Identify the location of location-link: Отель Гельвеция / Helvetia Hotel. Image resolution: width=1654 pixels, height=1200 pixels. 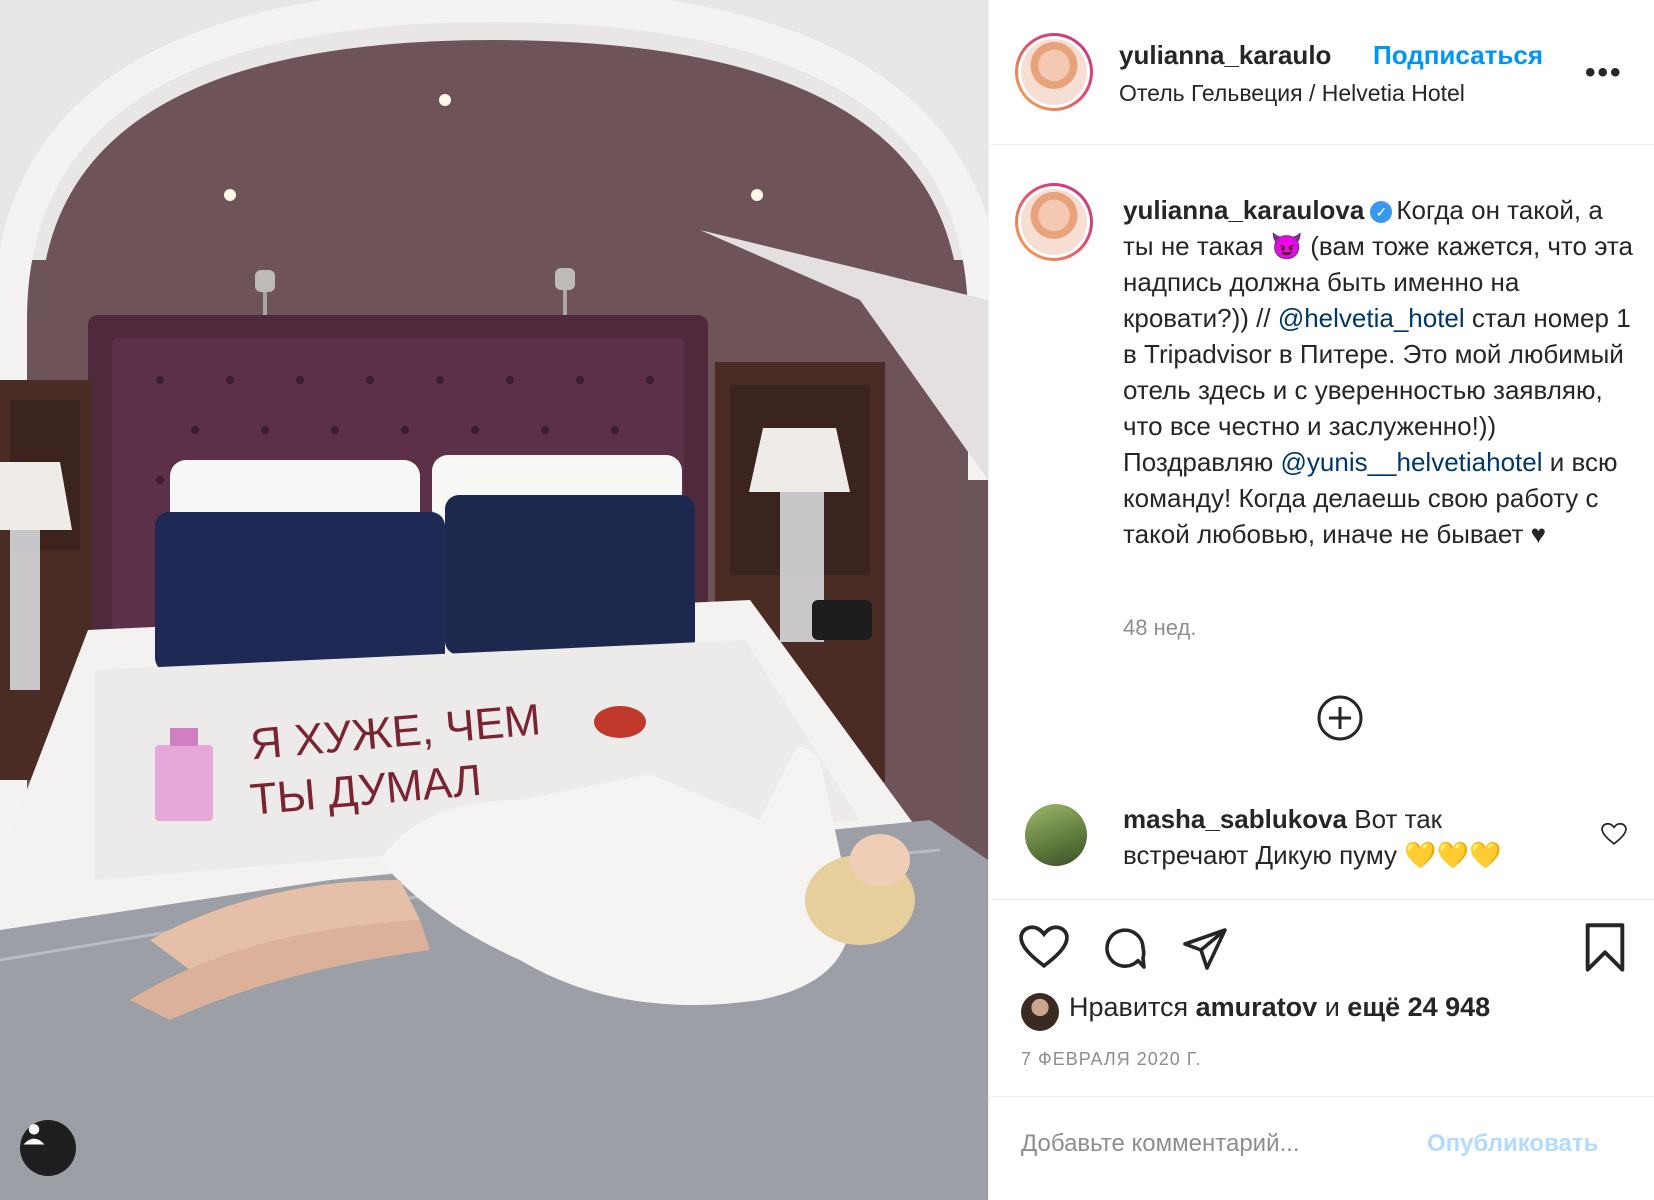
(1292, 93).